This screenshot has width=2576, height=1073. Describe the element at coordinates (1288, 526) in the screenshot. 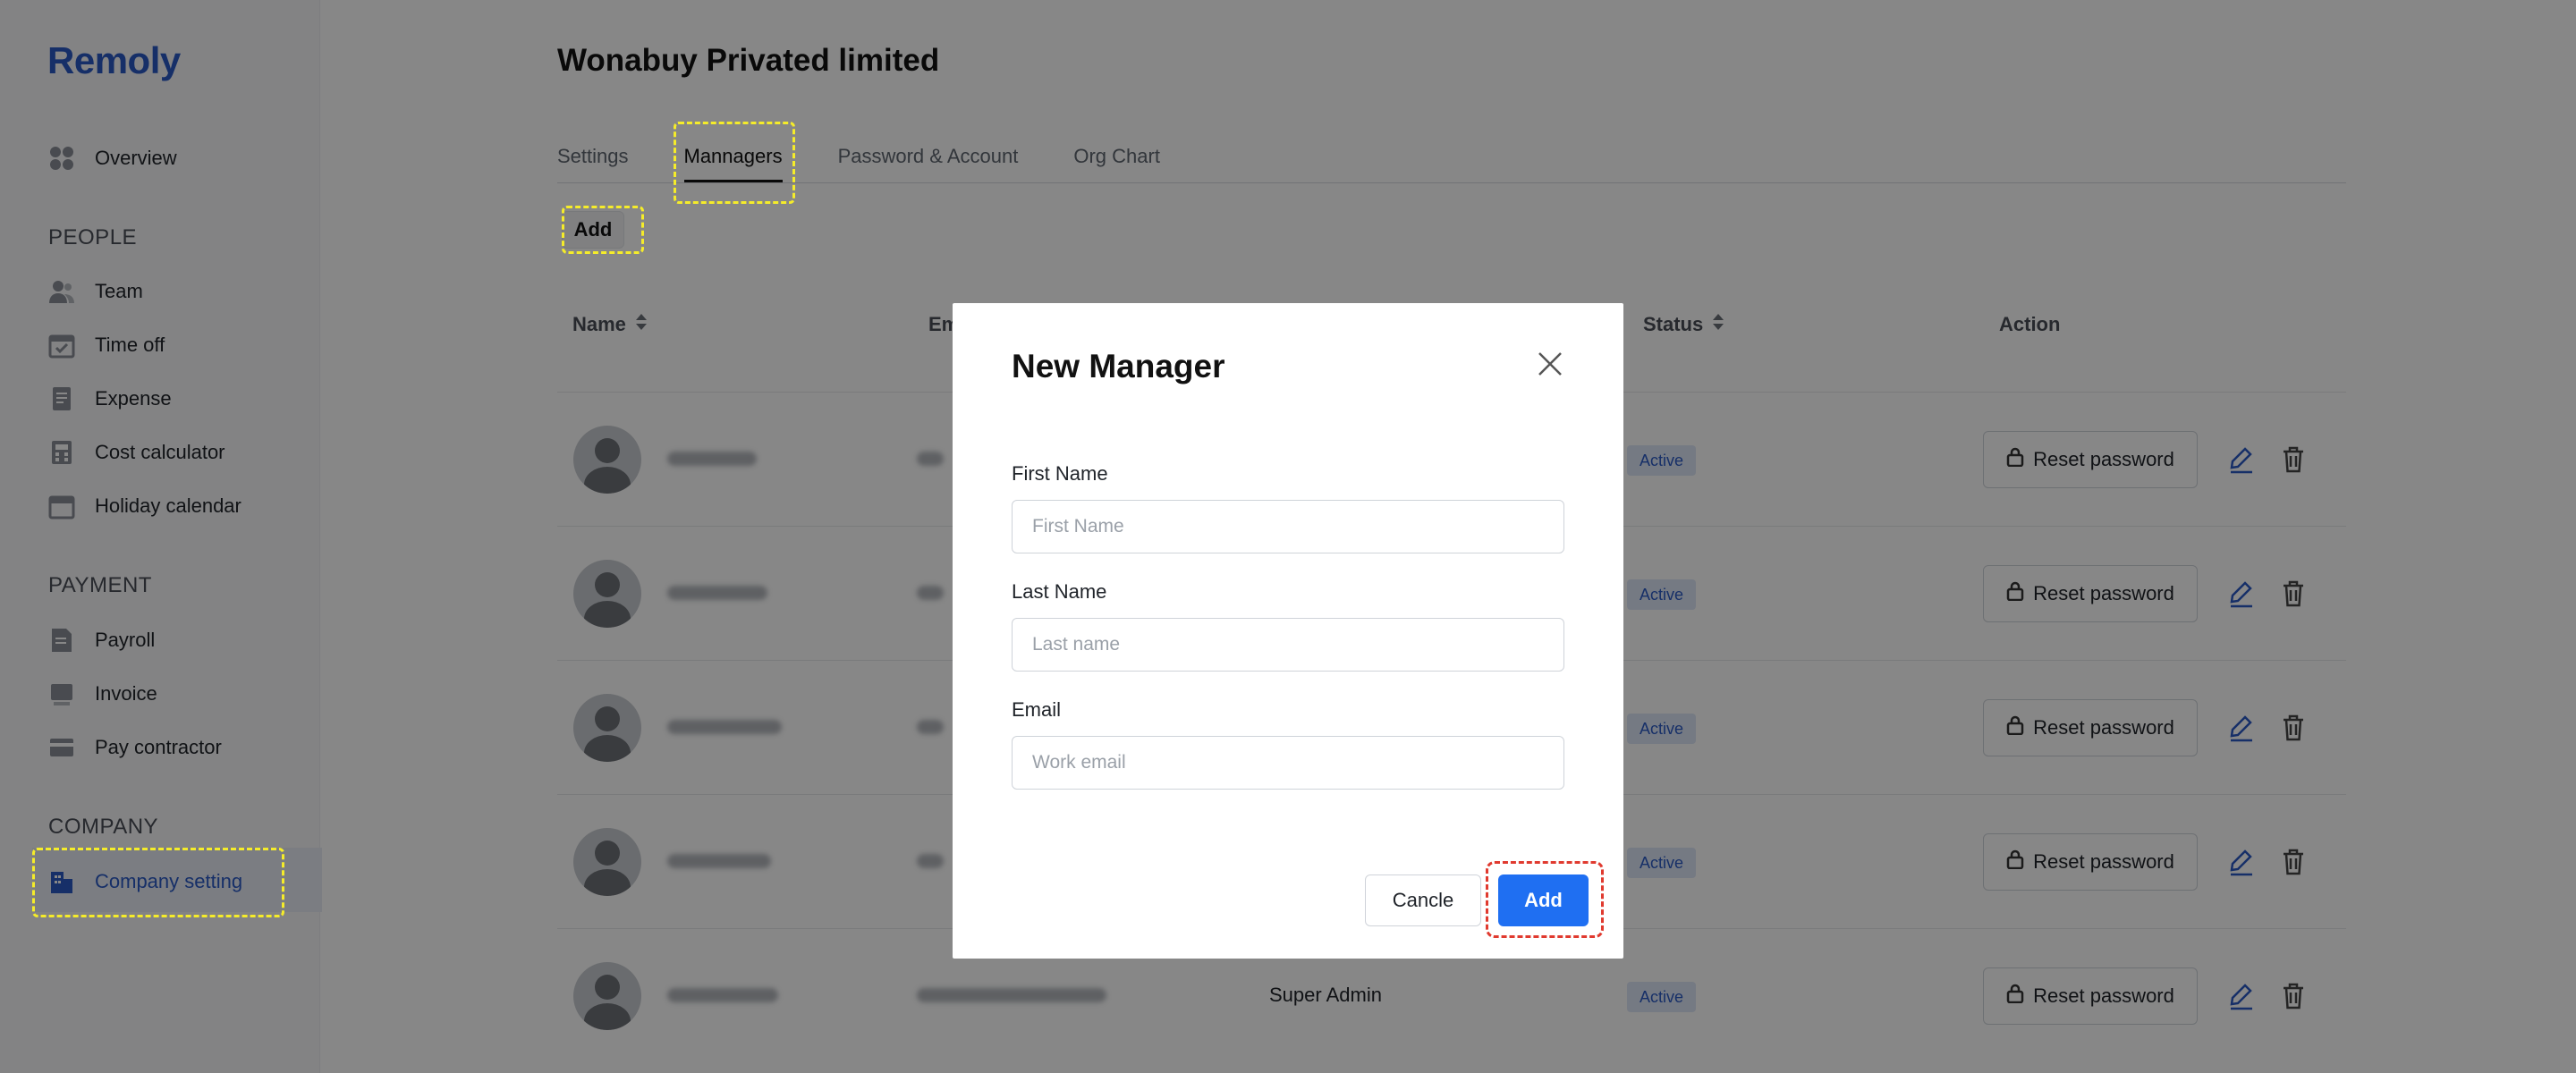

I see `first-name-input` at that location.